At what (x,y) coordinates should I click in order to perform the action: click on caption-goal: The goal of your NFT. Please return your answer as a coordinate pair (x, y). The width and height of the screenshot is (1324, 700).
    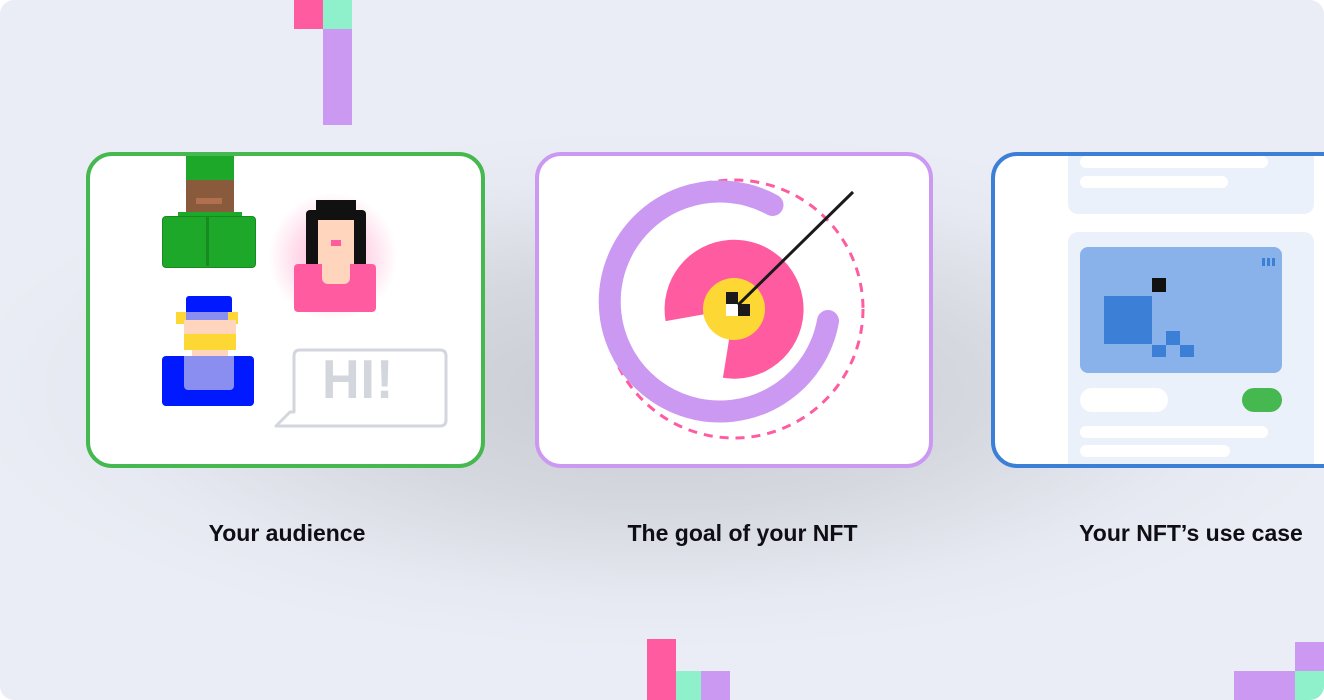
    Looking at the image, I should click on (742, 533).